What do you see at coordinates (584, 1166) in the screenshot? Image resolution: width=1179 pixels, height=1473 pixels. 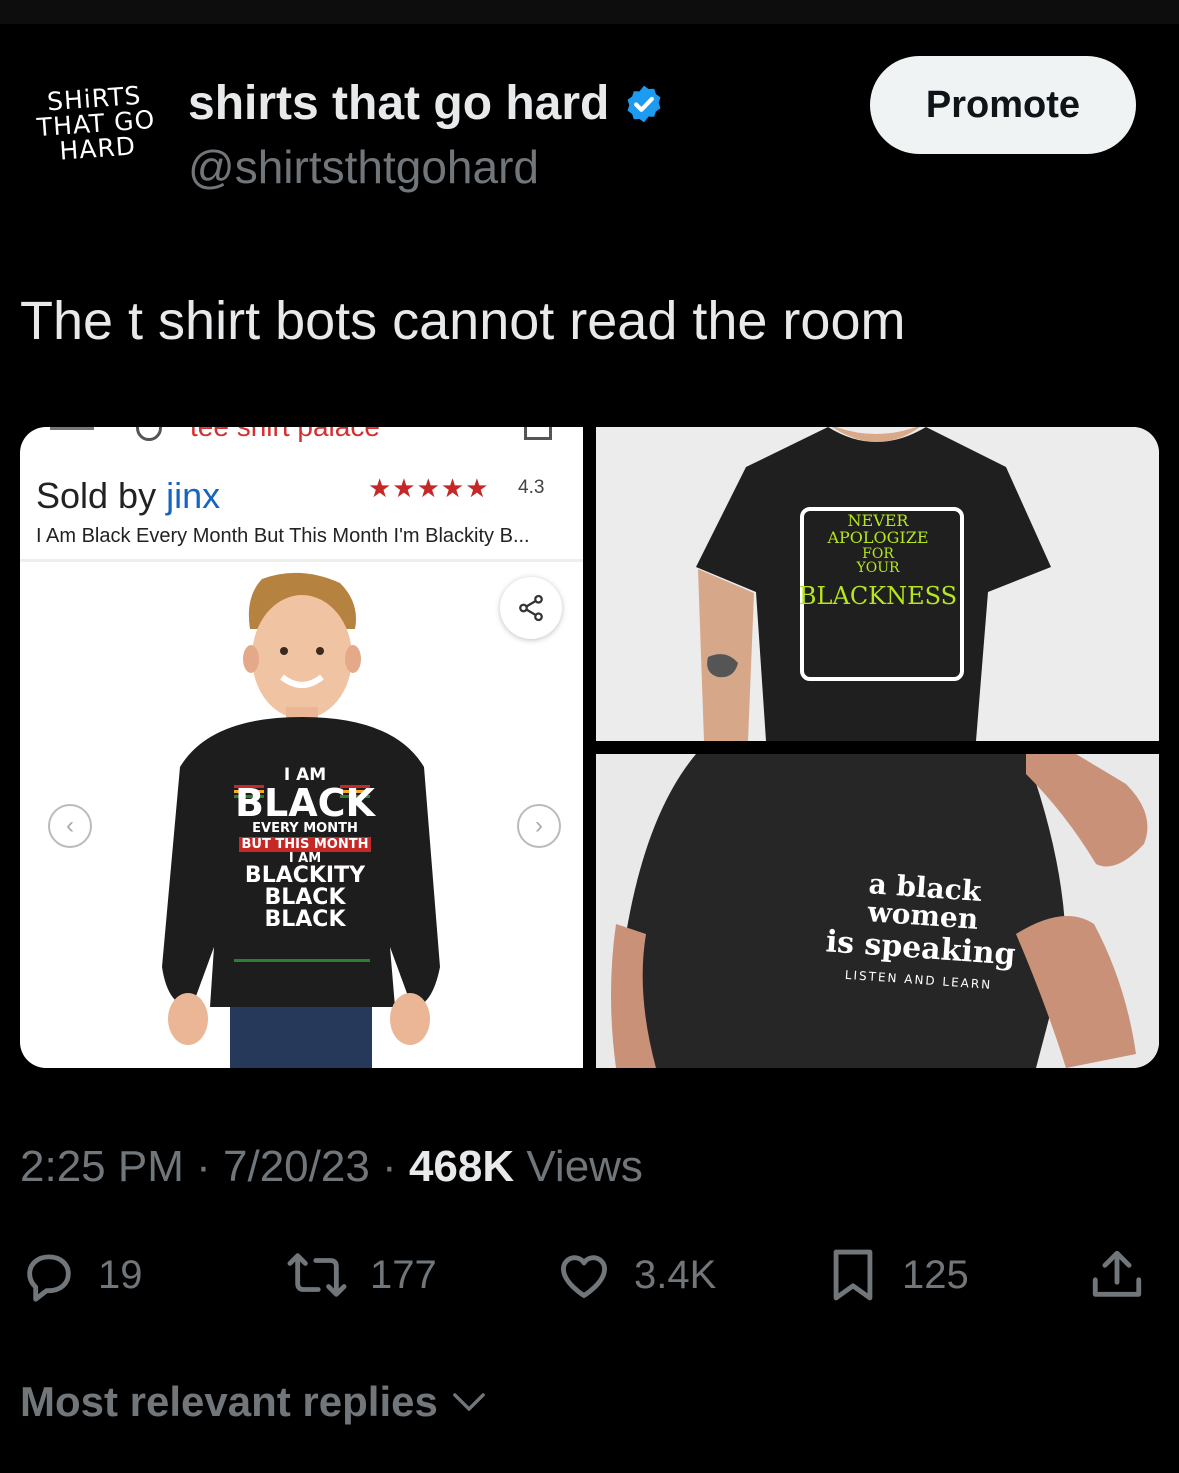 I see `views-label: Views` at bounding box center [584, 1166].